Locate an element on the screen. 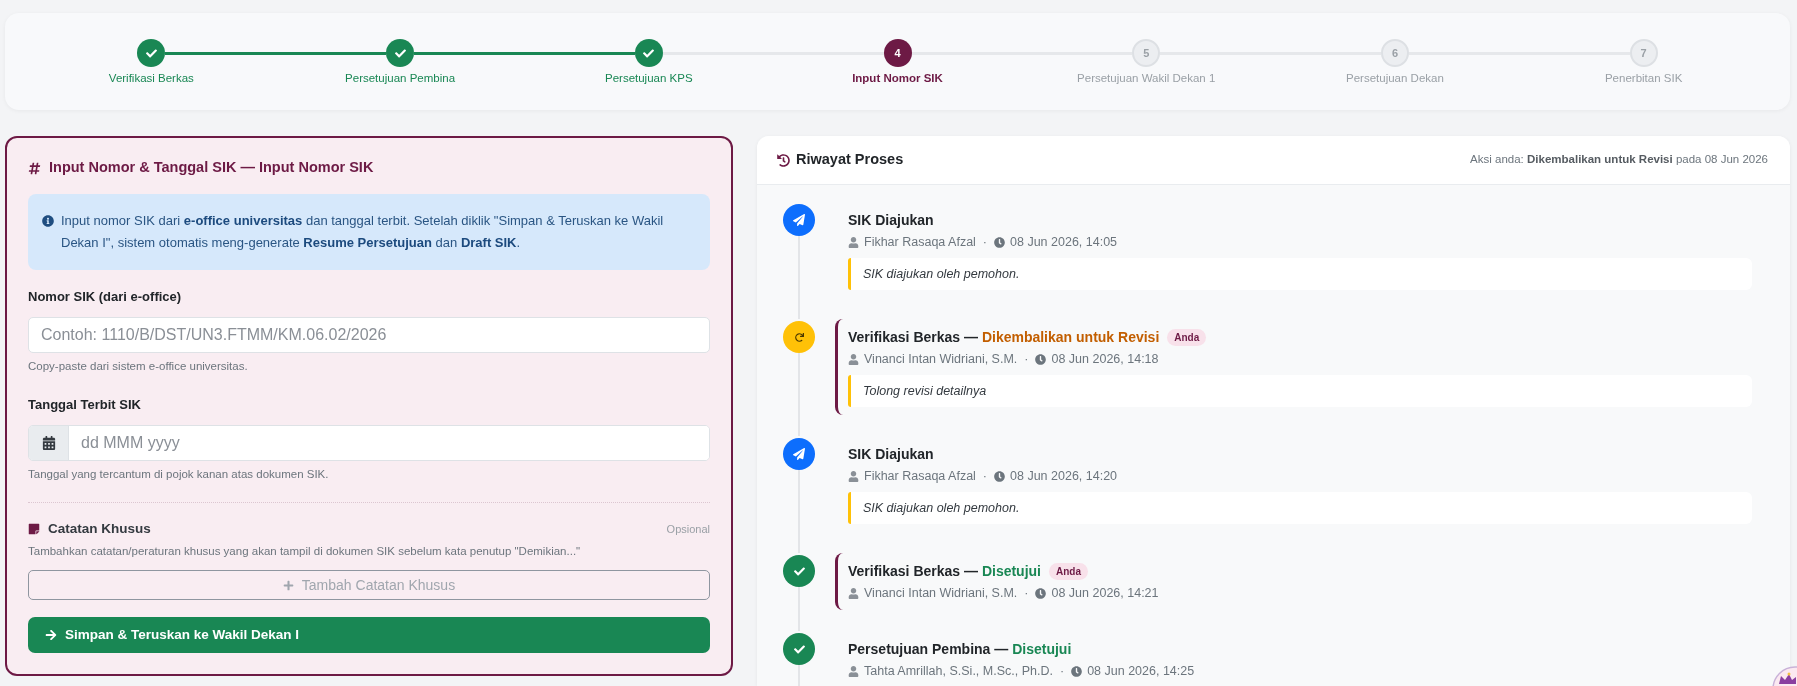  help-text: Copy-paste dari sistem e-office universitas. is located at coordinates (138, 367).